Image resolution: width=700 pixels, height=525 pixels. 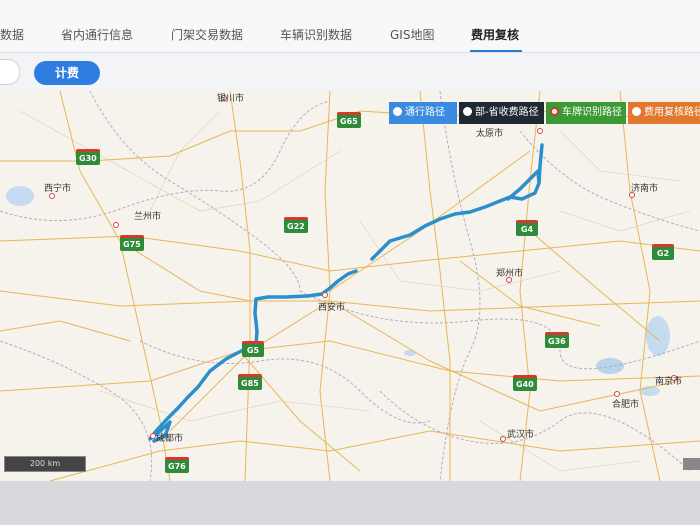 I want to click on legend-plate-recognition-path: 车牌识别路径, so click(x=586, y=113).